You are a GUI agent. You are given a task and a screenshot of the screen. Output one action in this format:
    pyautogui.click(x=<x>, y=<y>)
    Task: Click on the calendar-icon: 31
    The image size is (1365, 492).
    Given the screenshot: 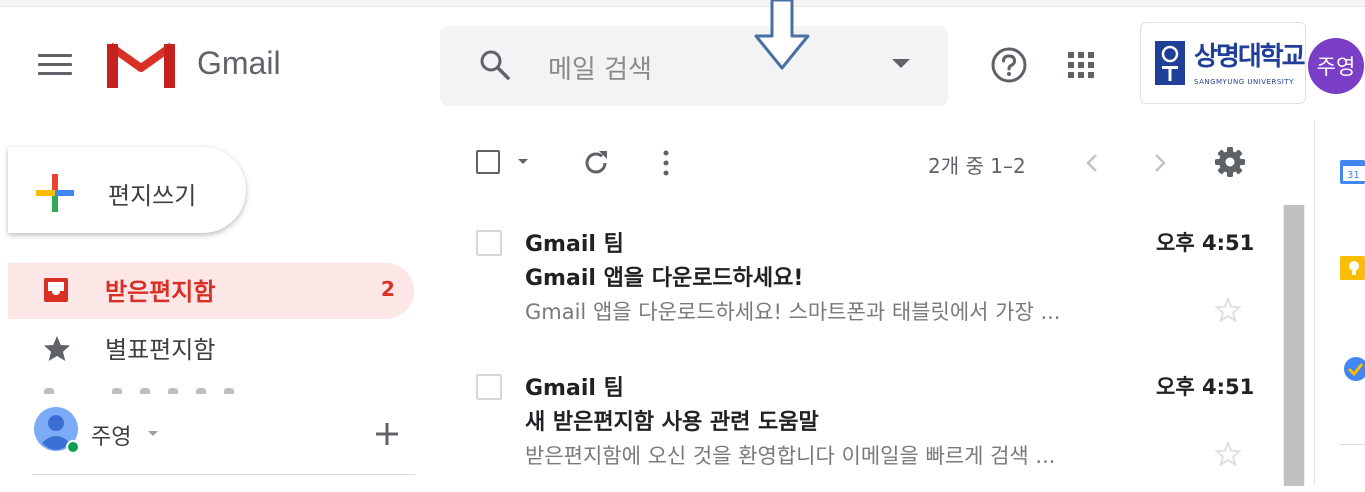 What is the action you would take?
    pyautogui.click(x=1352, y=172)
    